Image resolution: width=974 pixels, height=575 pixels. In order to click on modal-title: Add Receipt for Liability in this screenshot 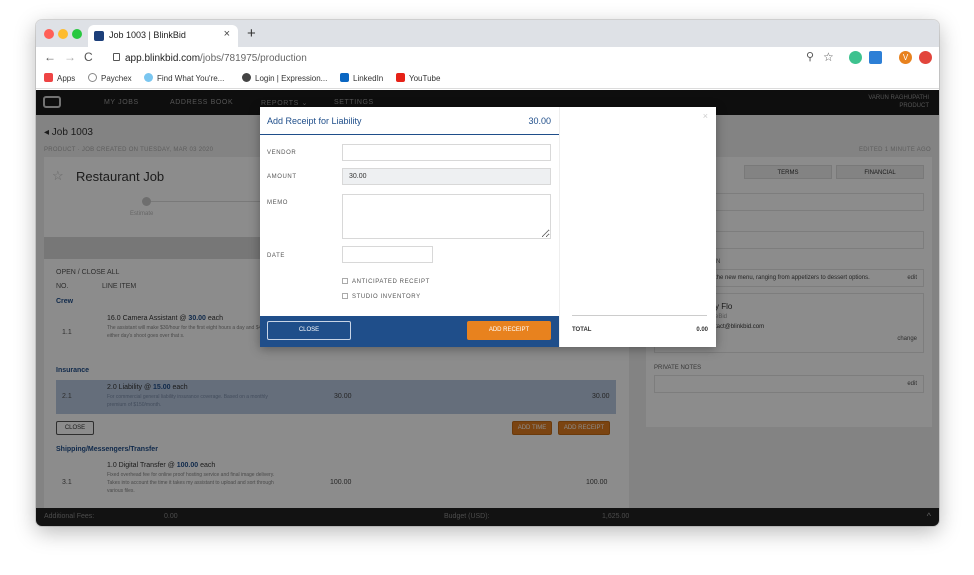, I will do `click(314, 121)`.